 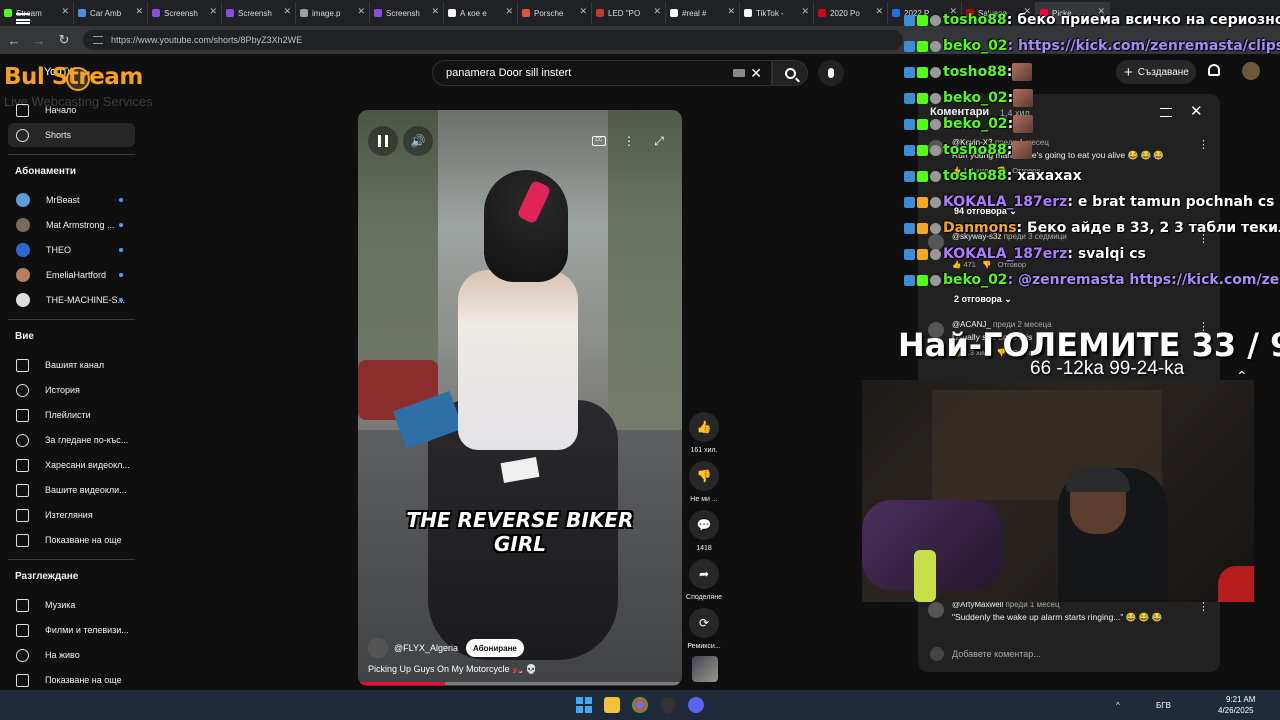 I want to click on share-icon: ➦, so click(x=704, y=574).